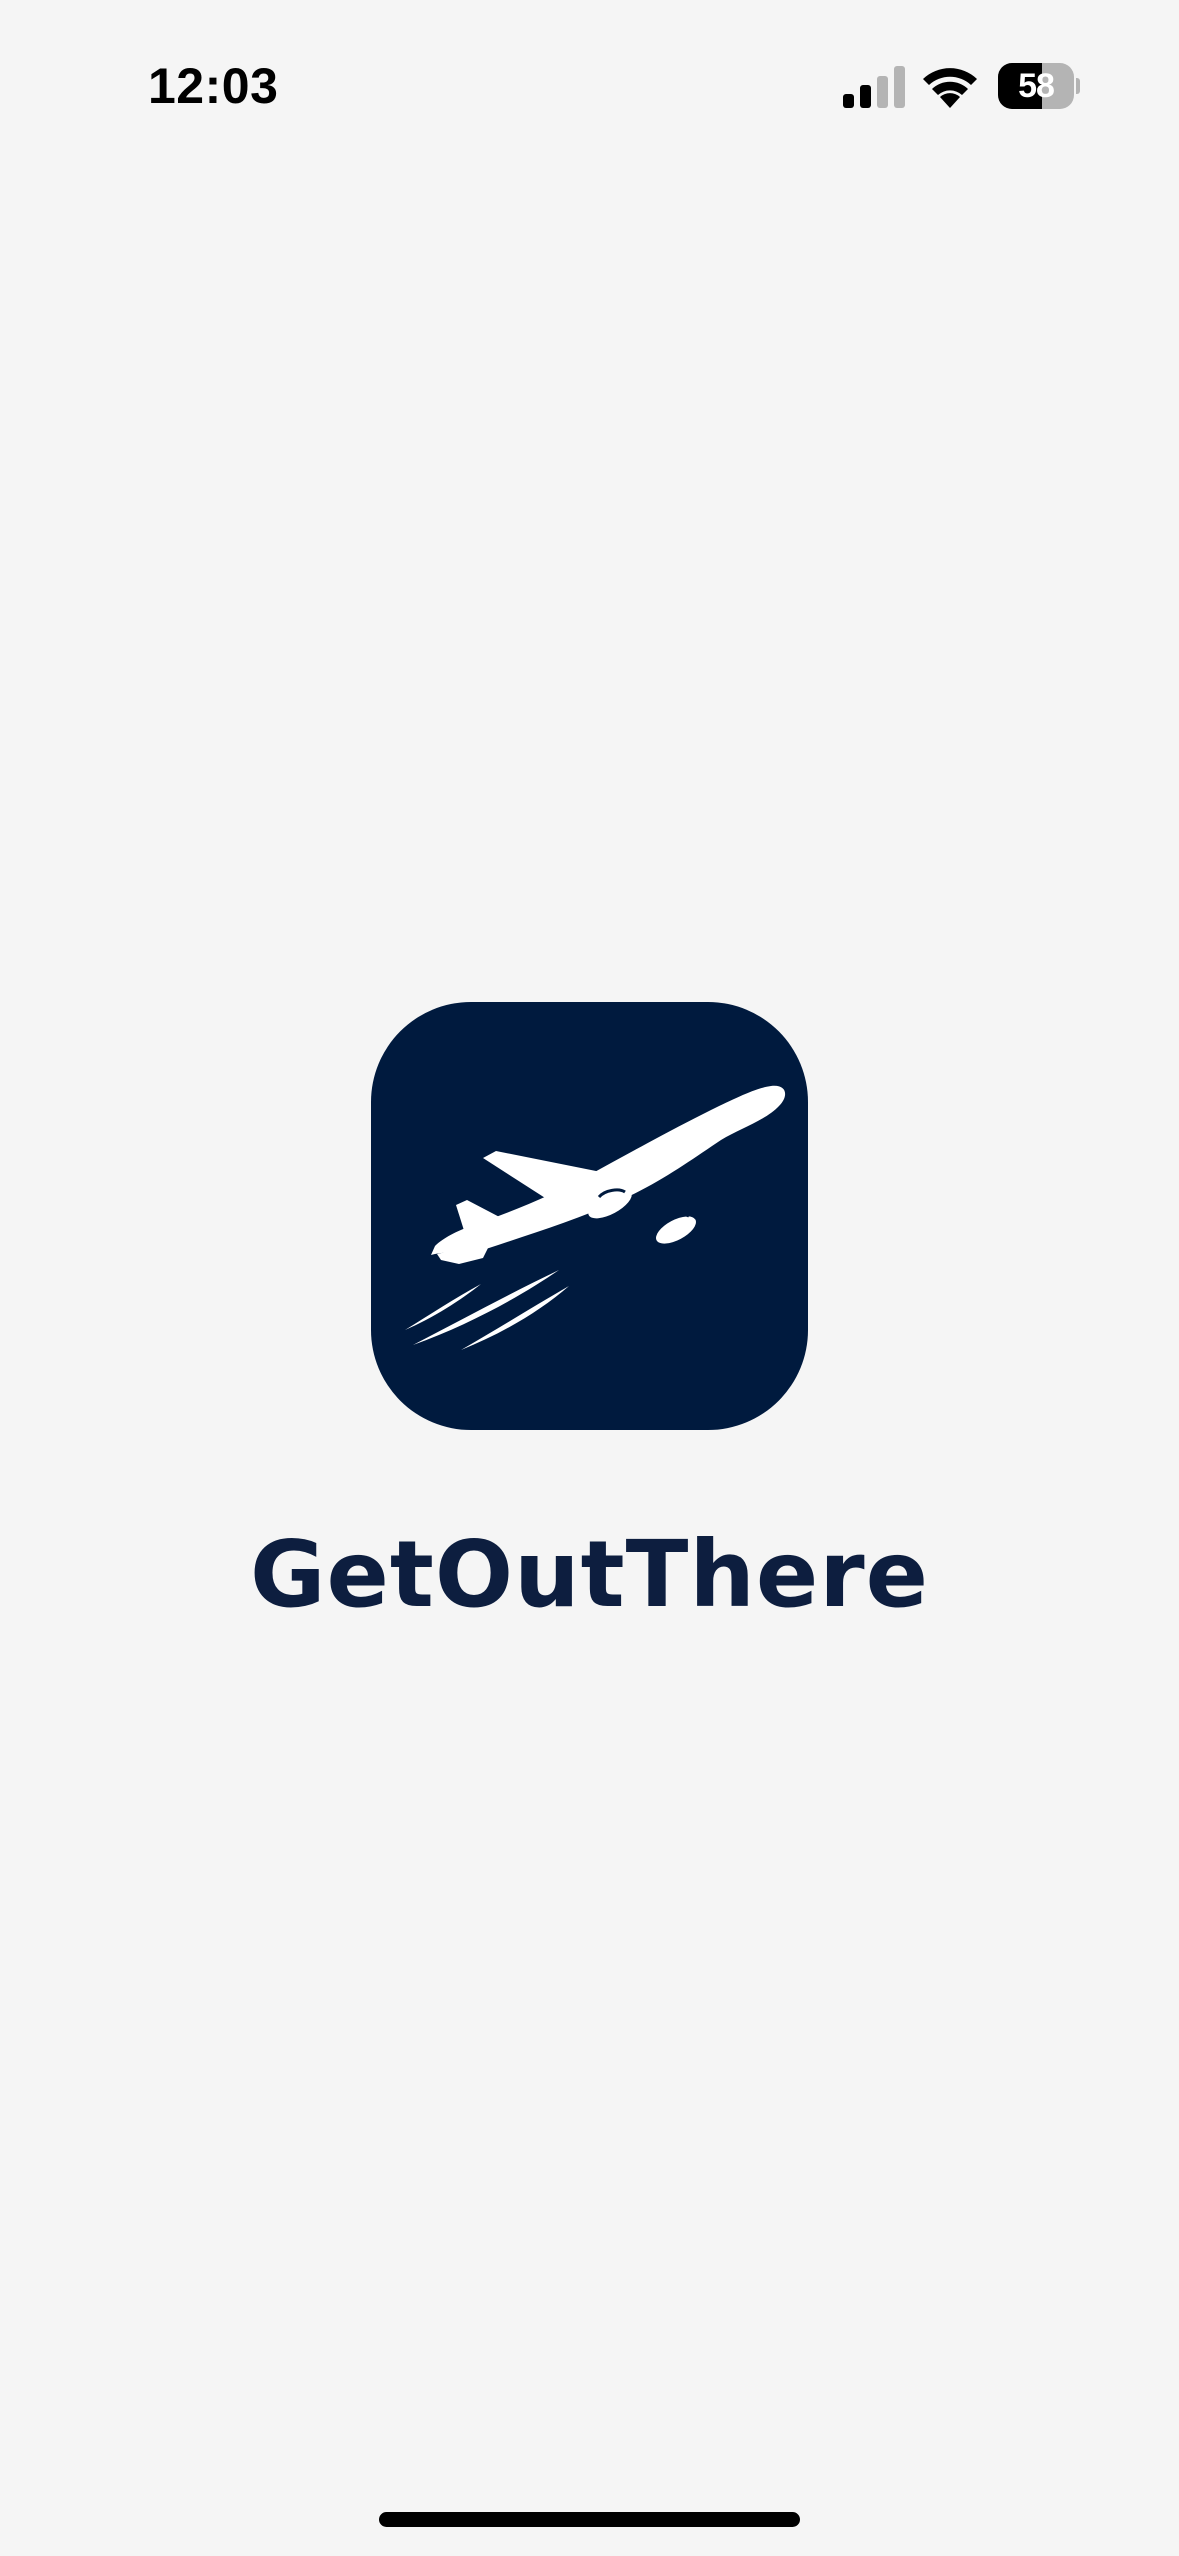 This screenshot has height=2556, width=1179. Describe the element at coordinates (589, 75) in the screenshot. I see `status-bar: 12:03 58` at that location.